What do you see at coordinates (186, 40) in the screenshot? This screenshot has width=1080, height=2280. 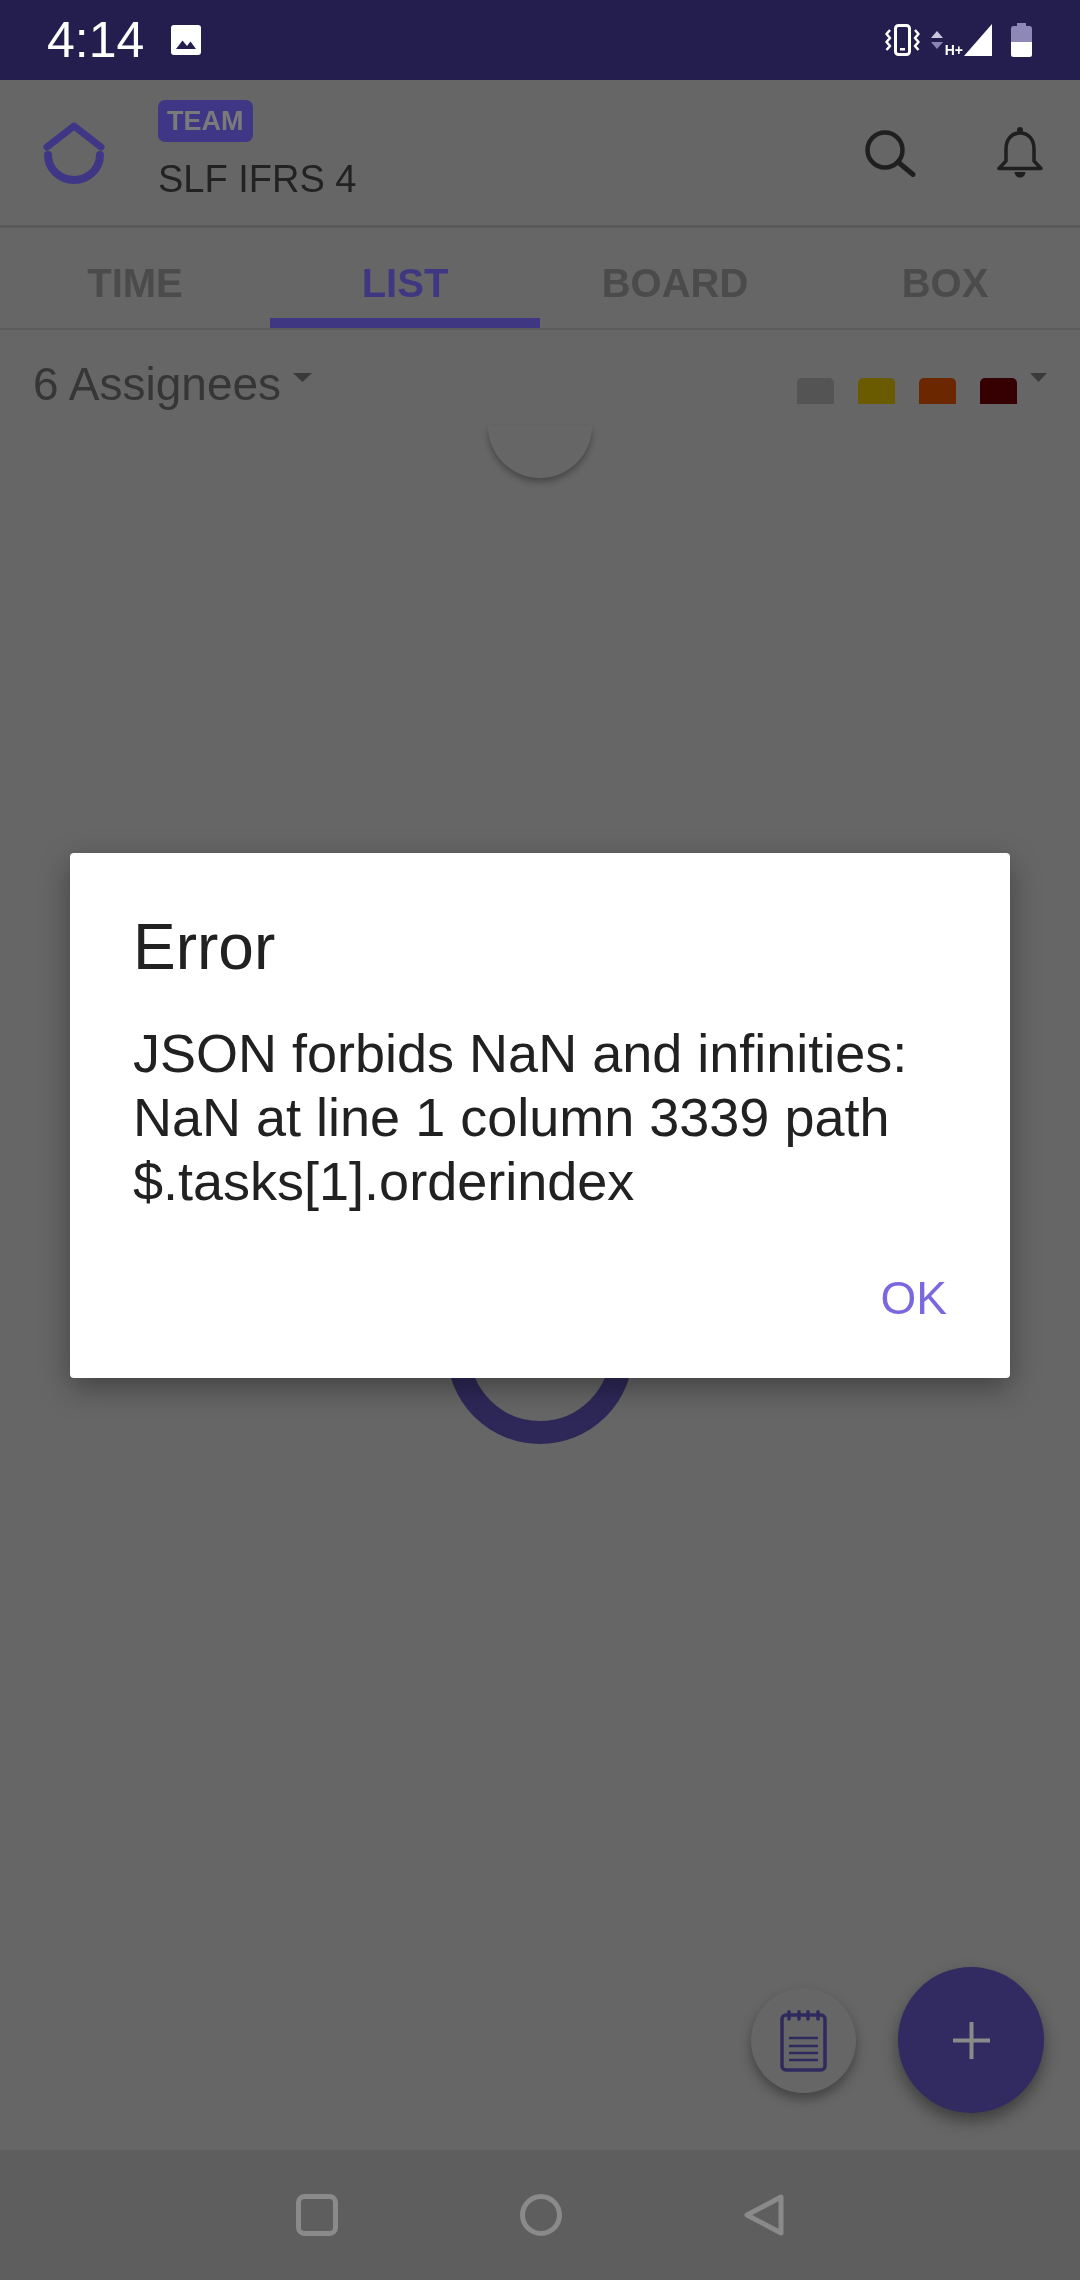 I see `image-icon` at bounding box center [186, 40].